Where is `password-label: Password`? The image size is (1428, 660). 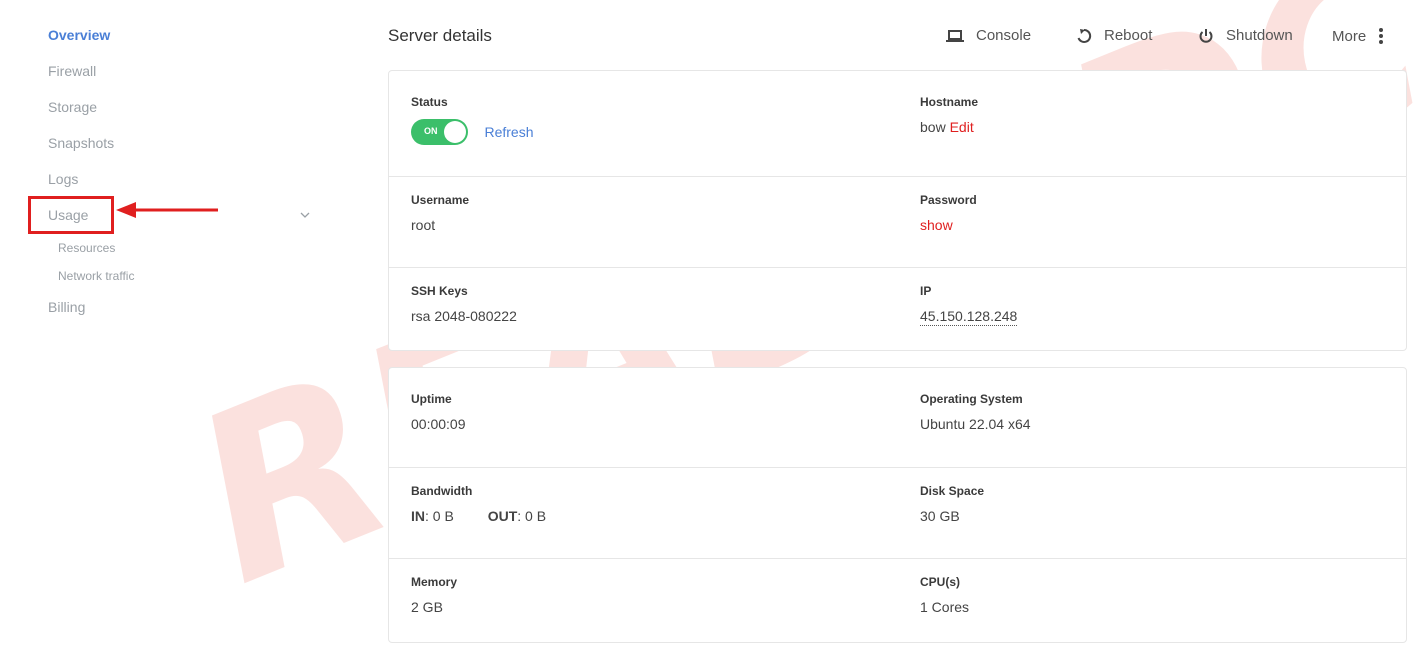
password-label: Password is located at coordinates (948, 200).